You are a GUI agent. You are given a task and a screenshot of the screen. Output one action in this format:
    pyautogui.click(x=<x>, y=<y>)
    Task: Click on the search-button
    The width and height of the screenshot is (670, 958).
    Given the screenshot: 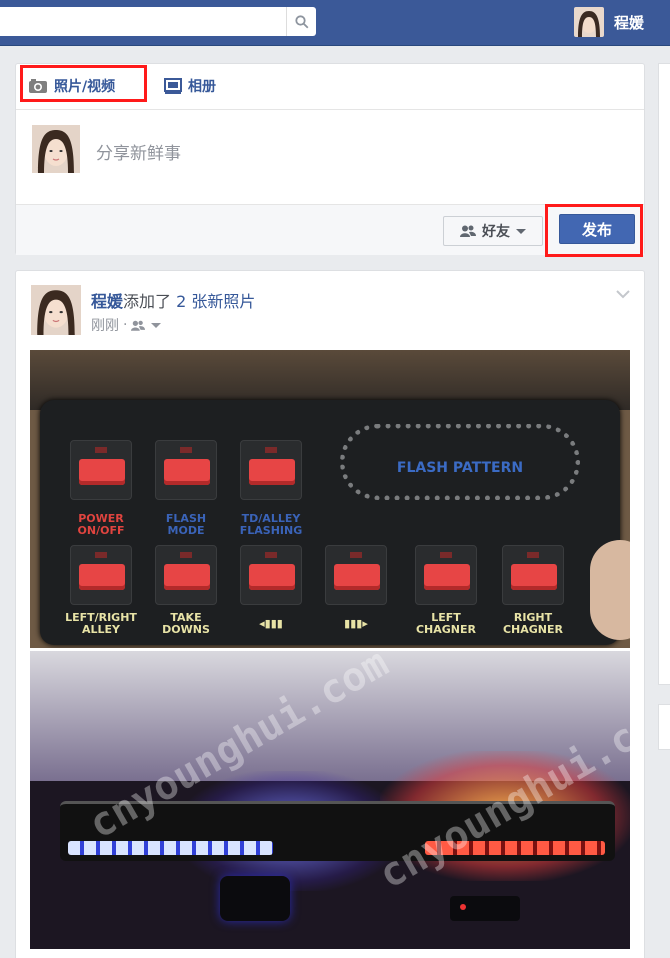 What is the action you would take?
    pyautogui.click(x=301, y=21)
    